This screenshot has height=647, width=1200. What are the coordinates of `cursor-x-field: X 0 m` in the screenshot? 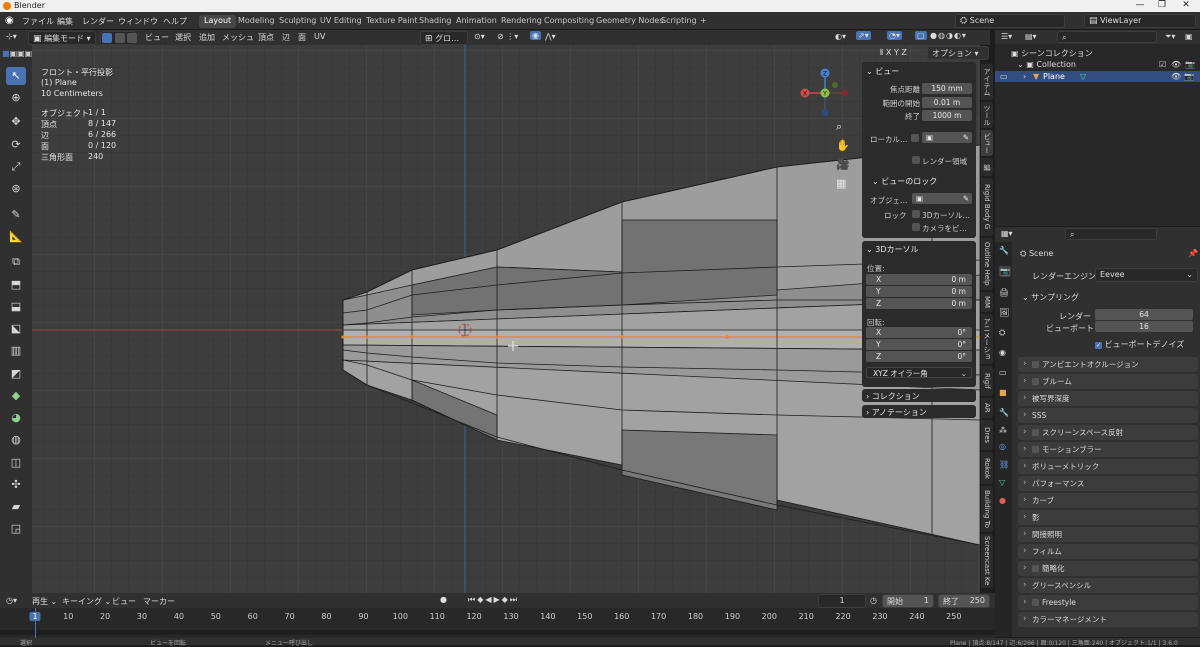 It's located at (919, 279).